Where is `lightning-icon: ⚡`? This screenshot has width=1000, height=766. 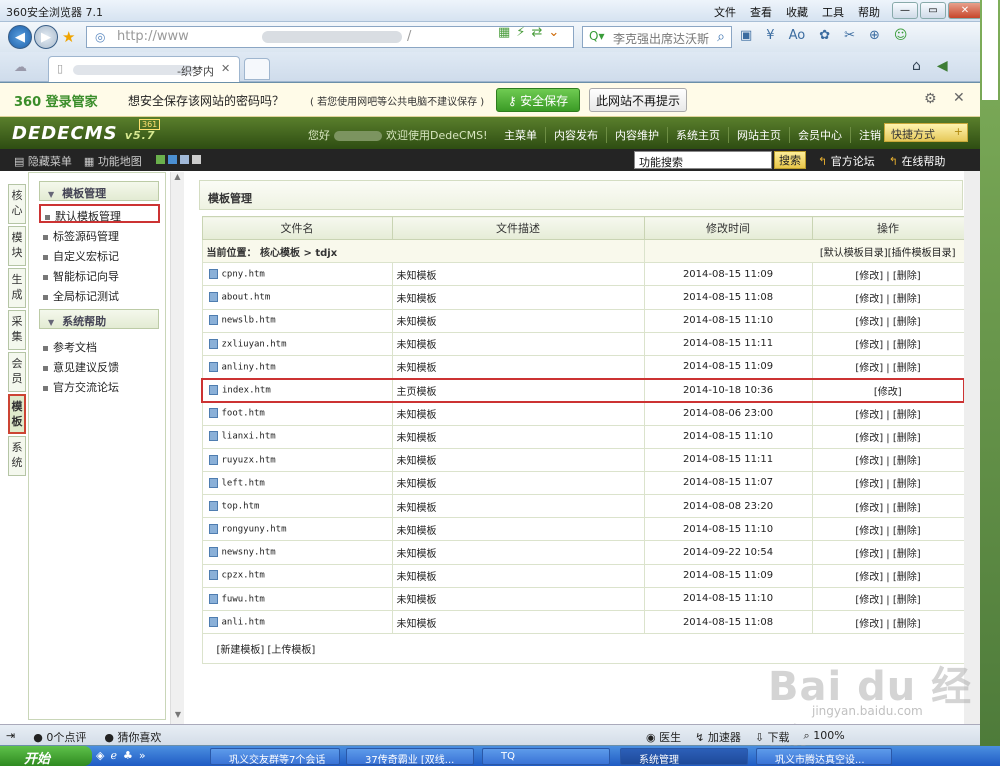 lightning-icon: ⚡ is located at coordinates (520, 32).